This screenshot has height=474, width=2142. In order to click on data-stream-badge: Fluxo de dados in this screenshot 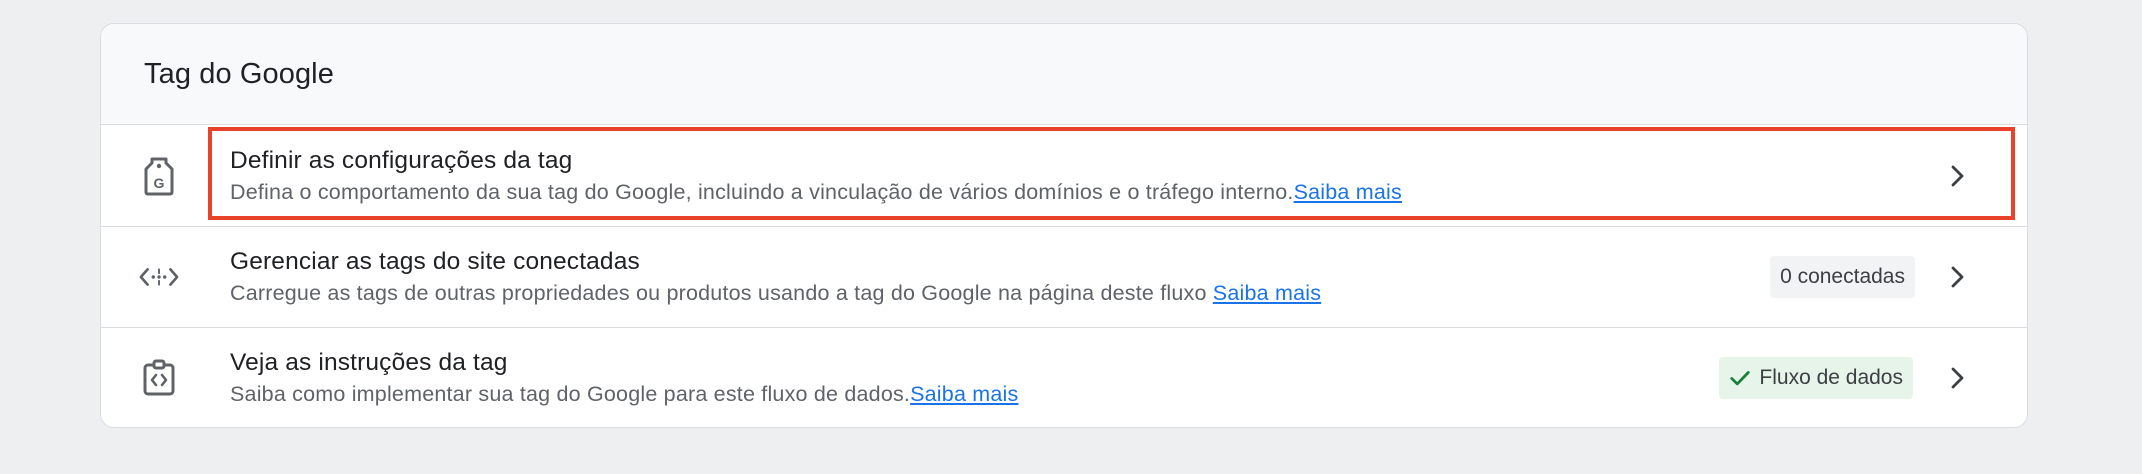, I will do `click(1816, 378)`.